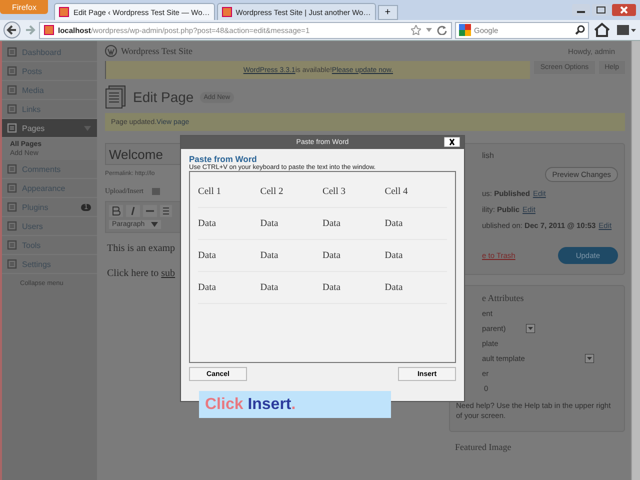 The image size is (640, 480). Describe the element at coordinates (12, 30) in the screenshot. I see `back-icon` at that location.